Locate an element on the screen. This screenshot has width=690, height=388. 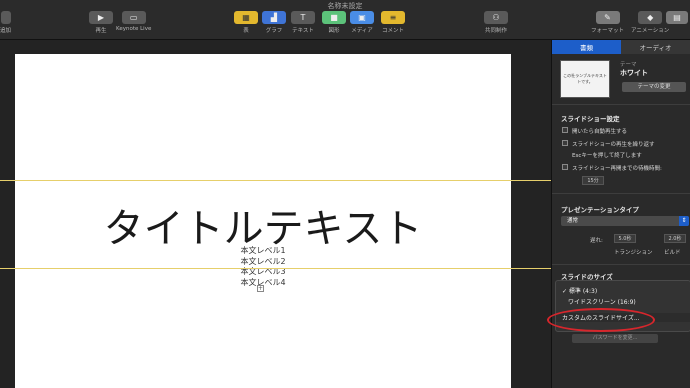
format-label: フォーマット is located at coordinates (608, 31).